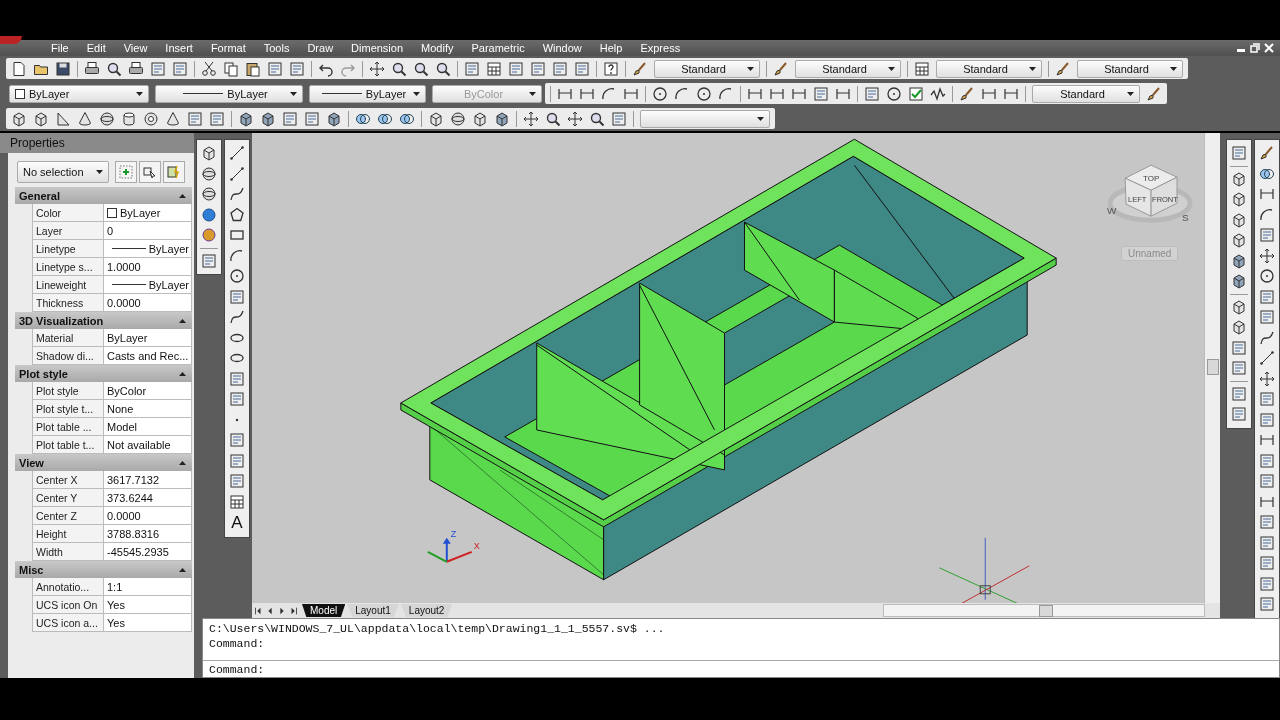  What do you see at coordinates (148, 587) in the screenshot?
I see `property-value: 1:1` at bounding box center [148, 587].